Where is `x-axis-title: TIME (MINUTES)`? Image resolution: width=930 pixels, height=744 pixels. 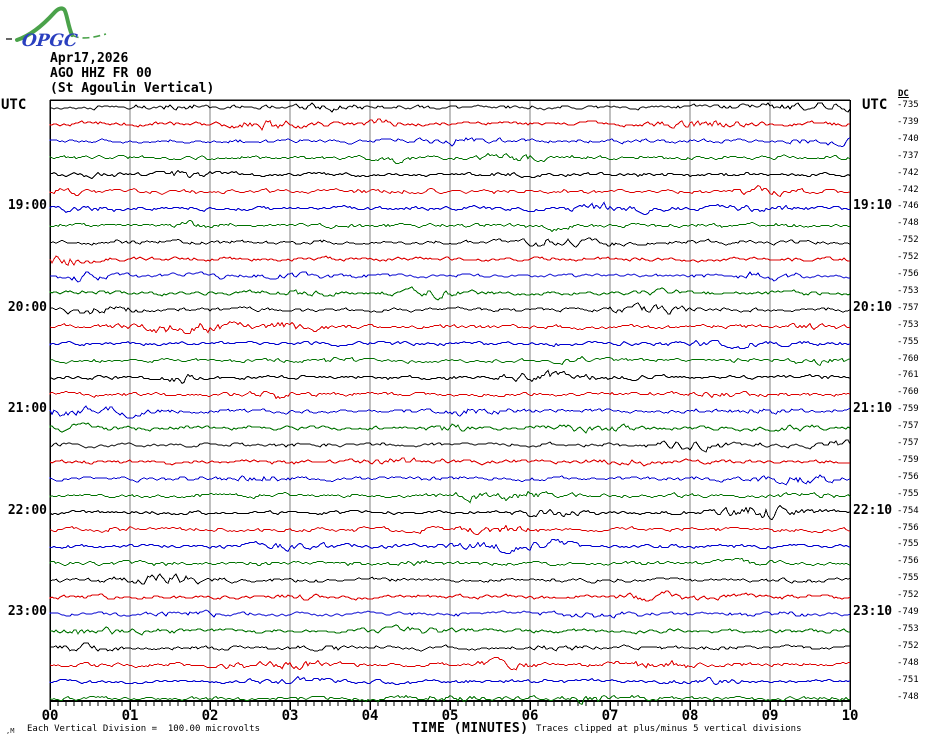
x-axis-title: TIME (MINUTES) is located at coordinates (470, 728).